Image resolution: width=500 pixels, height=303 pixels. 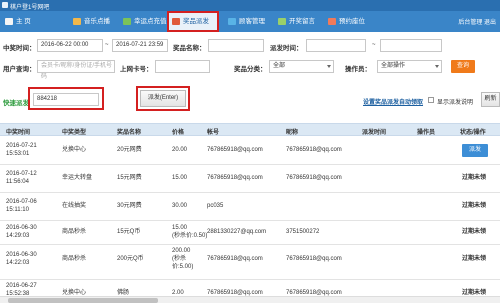 I want to click on end-time-input: 2016-07-21 23:59, so click(x=140, y=45).